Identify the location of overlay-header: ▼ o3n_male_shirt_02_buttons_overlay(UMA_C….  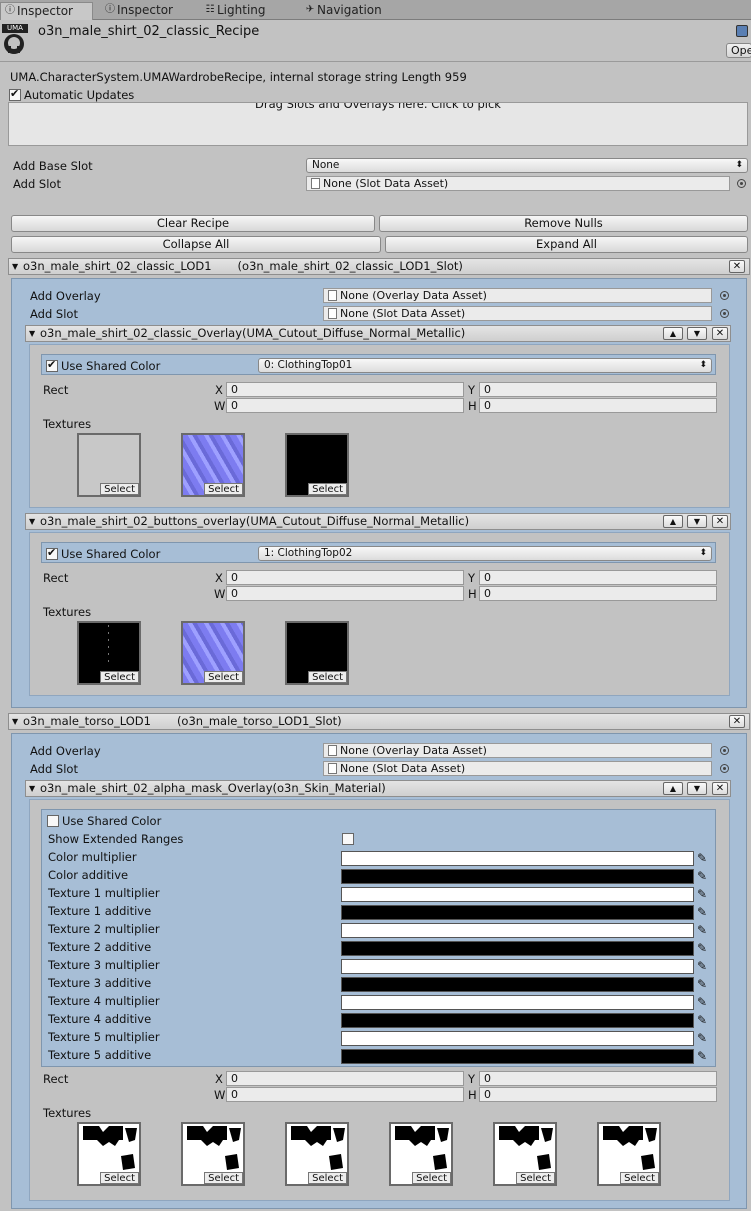
(378, 521).